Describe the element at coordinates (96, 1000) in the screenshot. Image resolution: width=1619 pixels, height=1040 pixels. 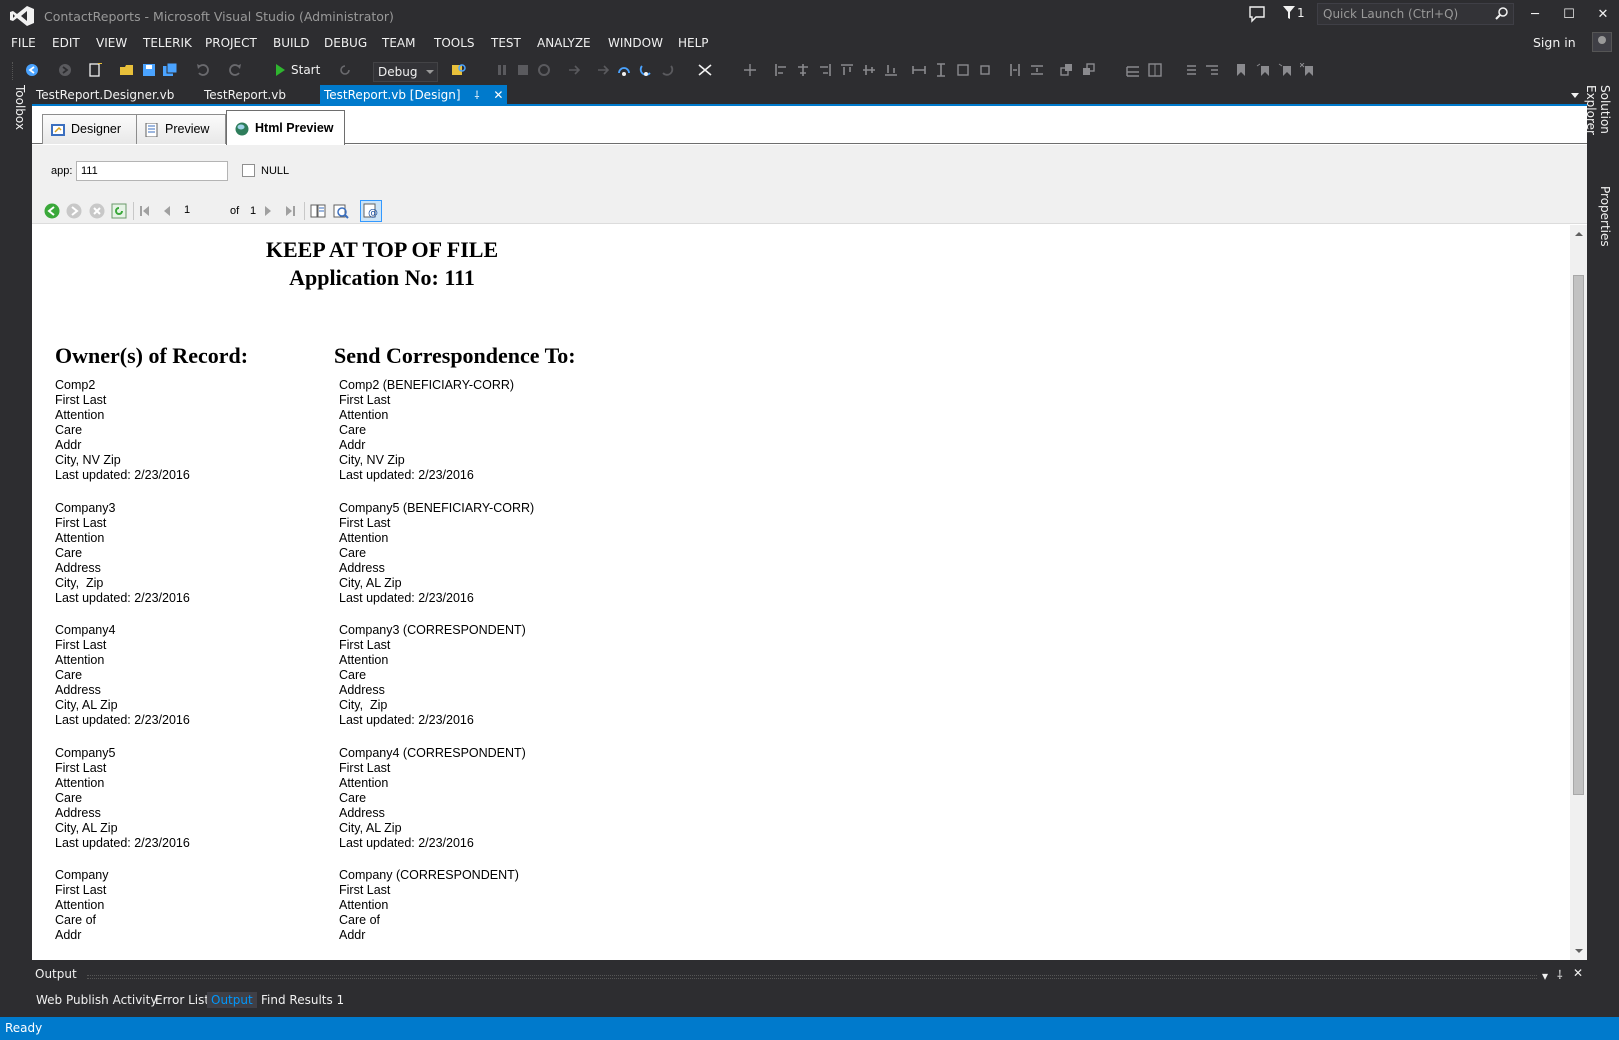
I see `tab-web-publish-activity: Web Publish Activity` at that location.